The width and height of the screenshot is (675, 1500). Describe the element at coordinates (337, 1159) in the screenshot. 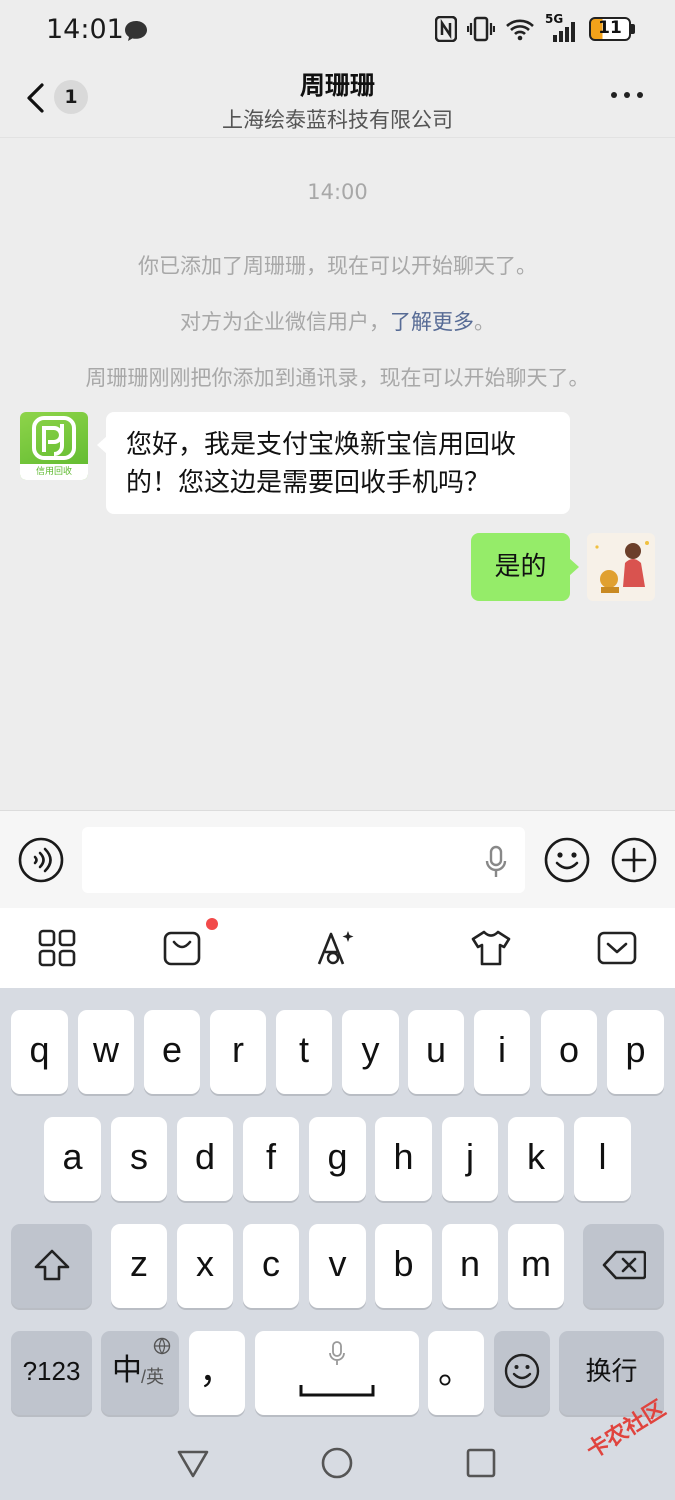

I see `key-g: g` at that location.